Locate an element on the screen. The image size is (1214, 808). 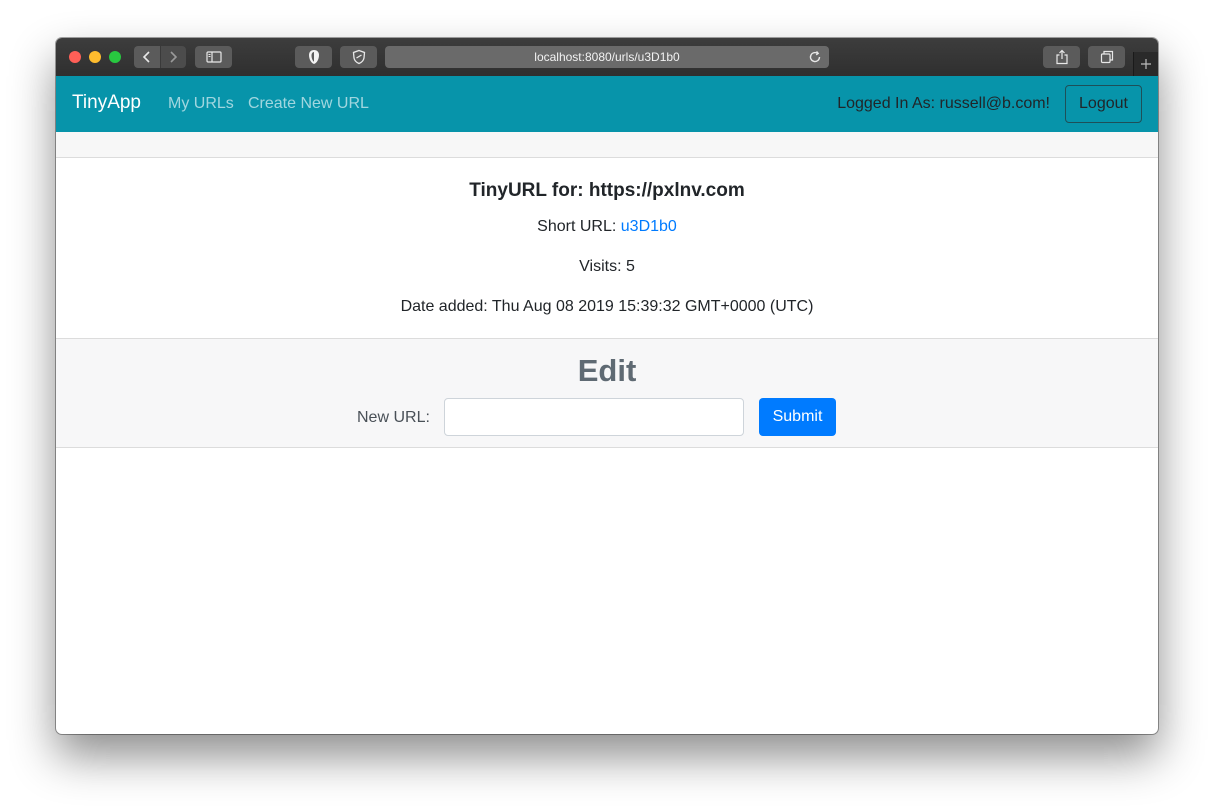
history-navigation is located at coordinates (160, 57).